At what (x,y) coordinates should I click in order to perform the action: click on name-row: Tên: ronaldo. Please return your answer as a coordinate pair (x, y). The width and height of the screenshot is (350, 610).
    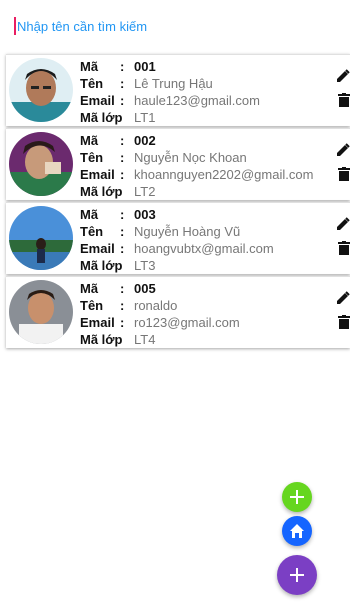
    Looking at the image, I should click on (129, 305).